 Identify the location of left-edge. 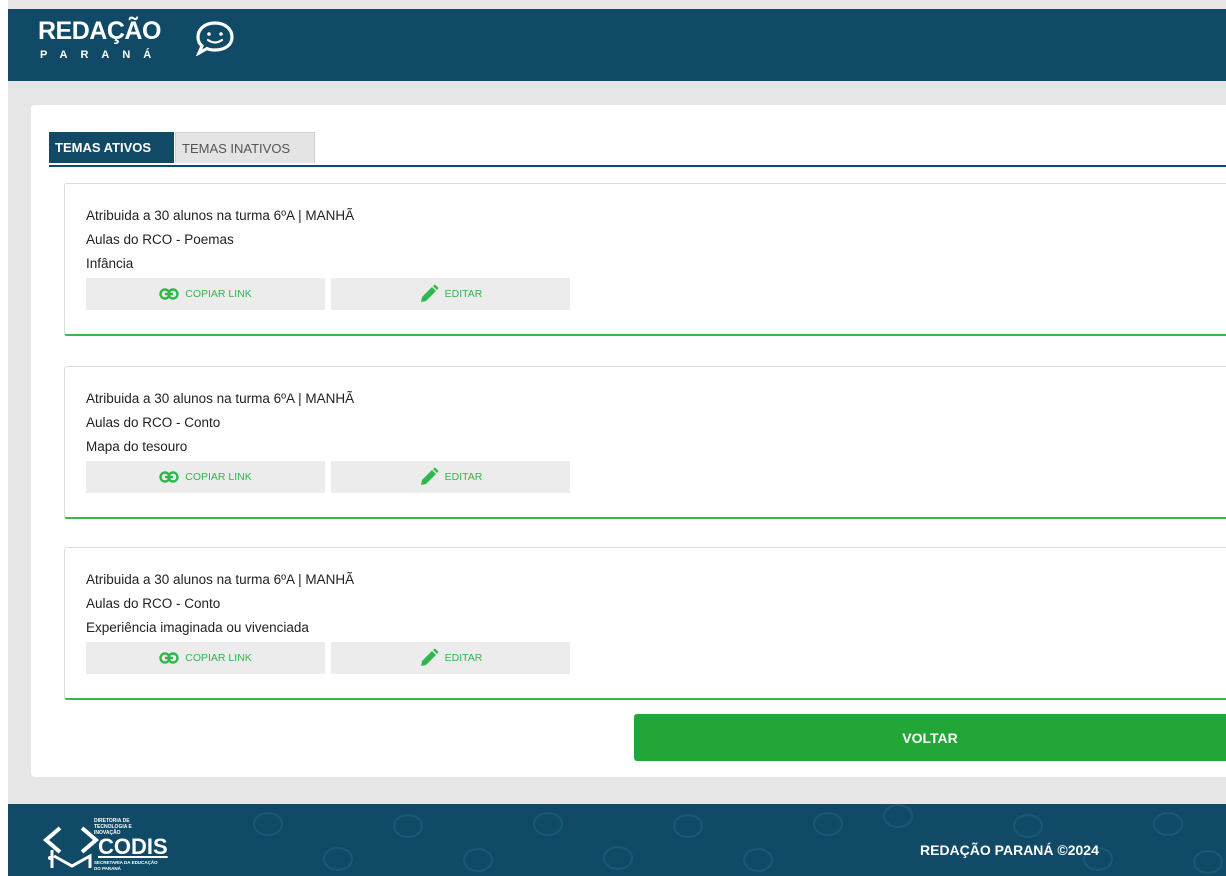
(4, 438).